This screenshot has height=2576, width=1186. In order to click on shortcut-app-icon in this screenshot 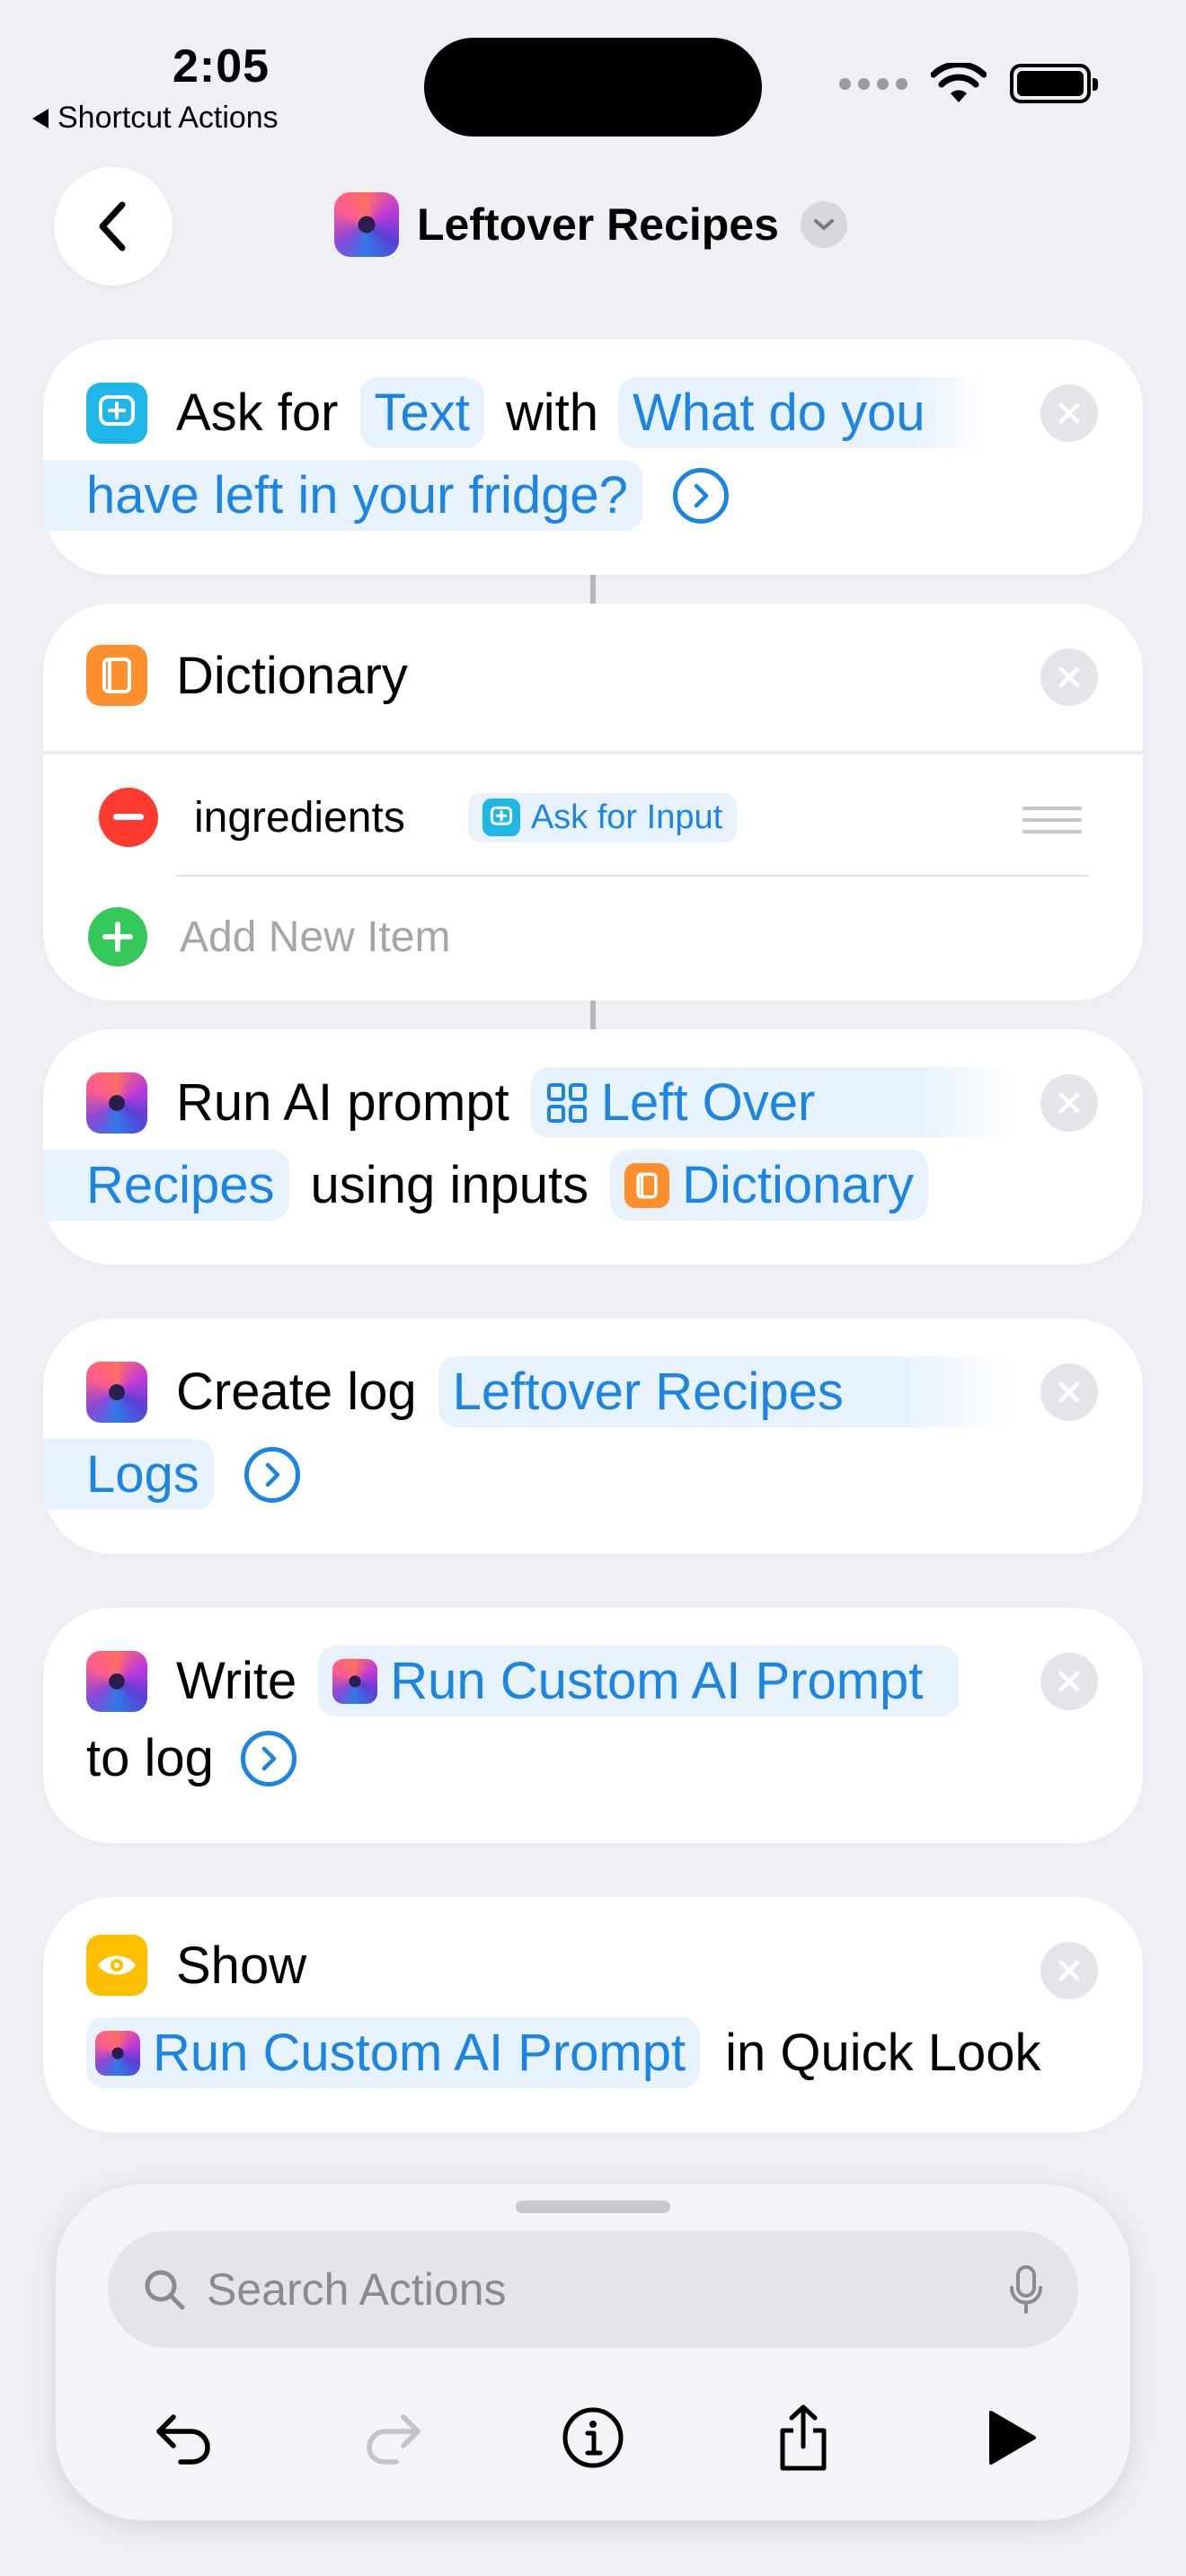, I will do `click(366, 224)`.